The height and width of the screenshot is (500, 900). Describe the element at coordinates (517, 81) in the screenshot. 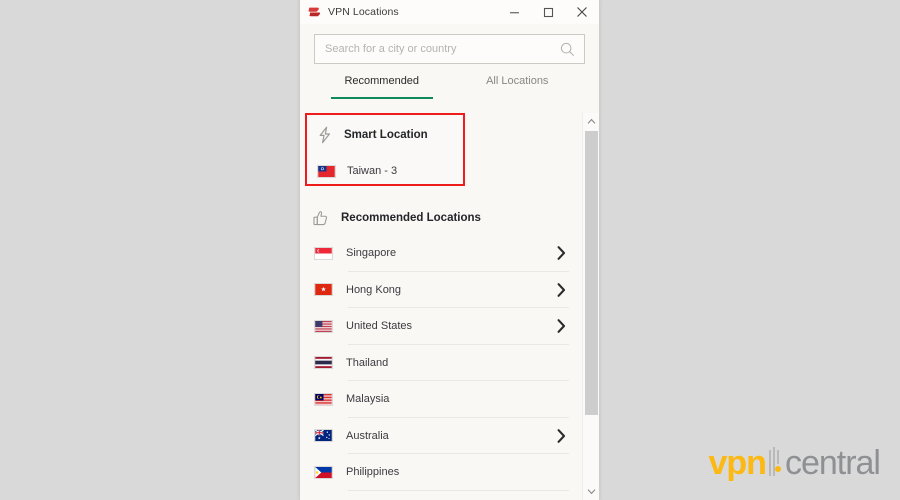

I see `tab-all-locations-label: All Locations` at that location.